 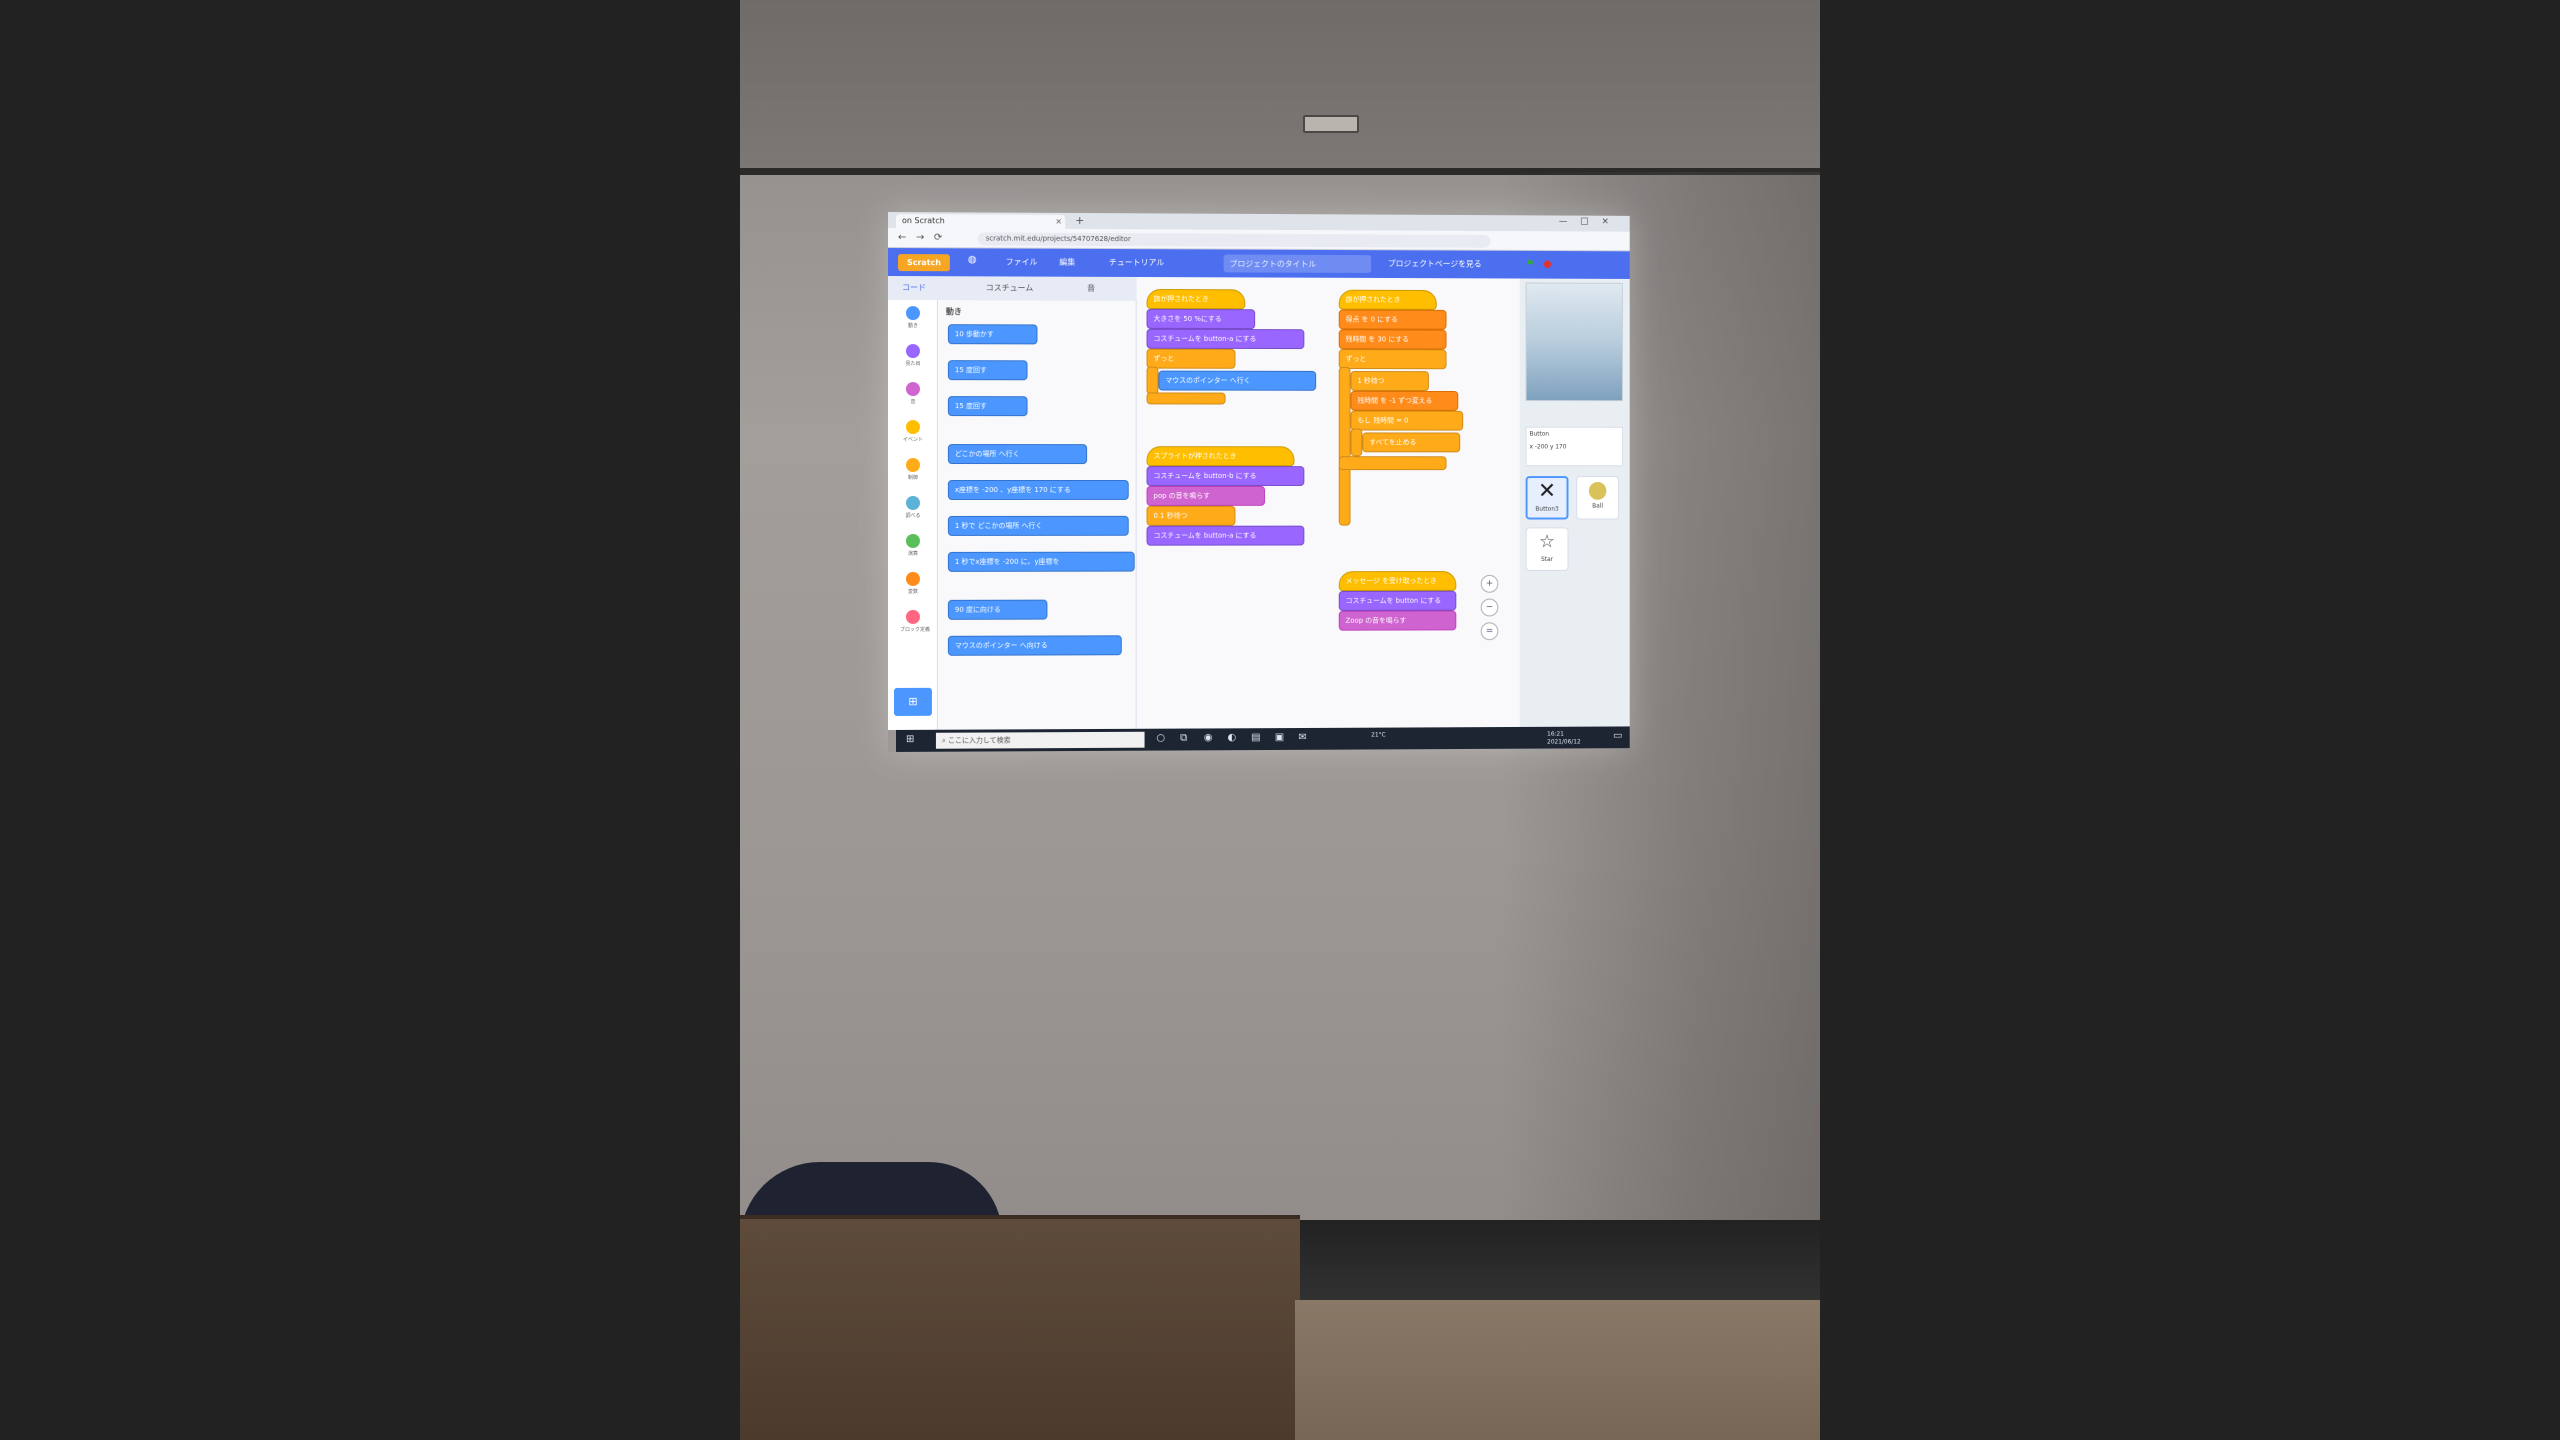 What do you see at coordinates (923, 221) in the screenshot?
I see `tab-title: on Scratch` at bounding box center [923, 221].